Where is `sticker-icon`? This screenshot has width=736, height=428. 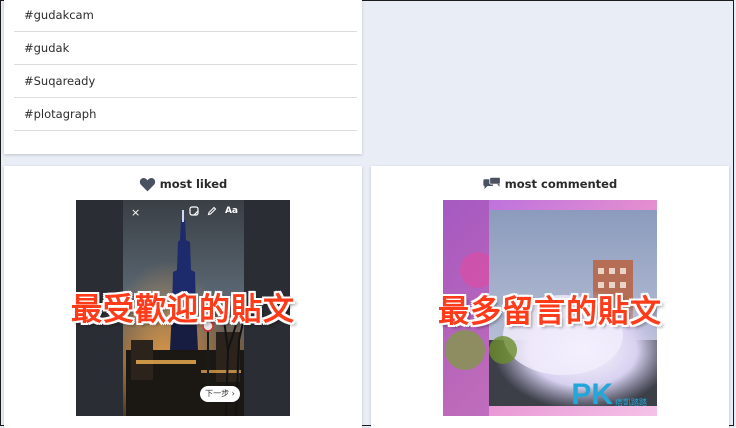 sticker-icon is located at coordinates (194, 211).